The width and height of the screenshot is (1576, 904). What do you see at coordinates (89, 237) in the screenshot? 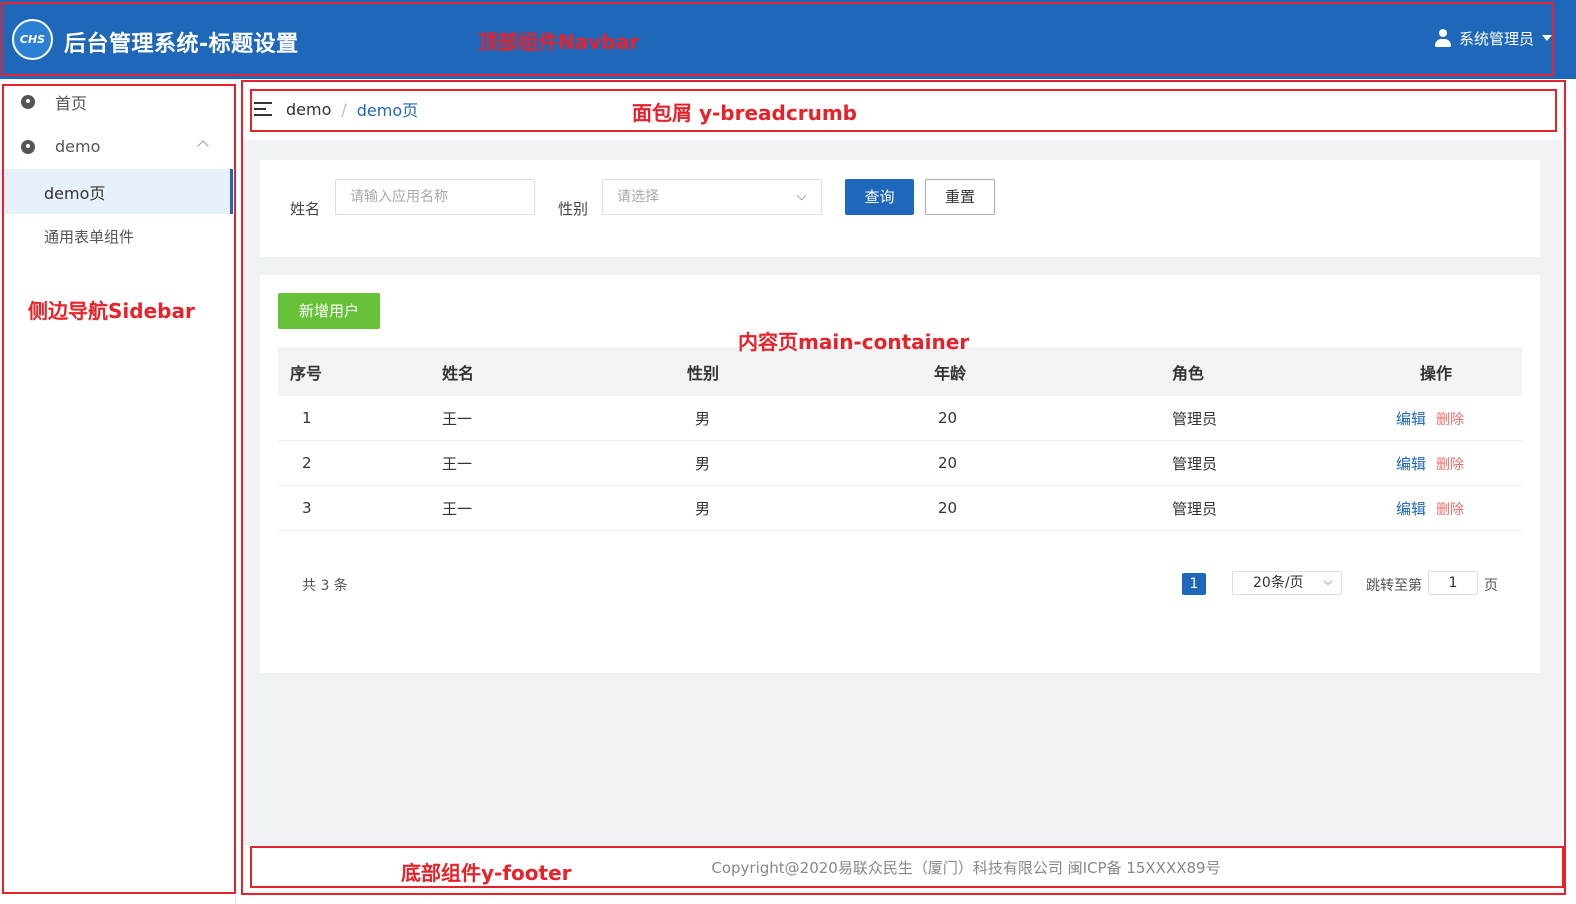
I see `sidebar-item-label: 通用表单组件` at bounding box center [89, 237].